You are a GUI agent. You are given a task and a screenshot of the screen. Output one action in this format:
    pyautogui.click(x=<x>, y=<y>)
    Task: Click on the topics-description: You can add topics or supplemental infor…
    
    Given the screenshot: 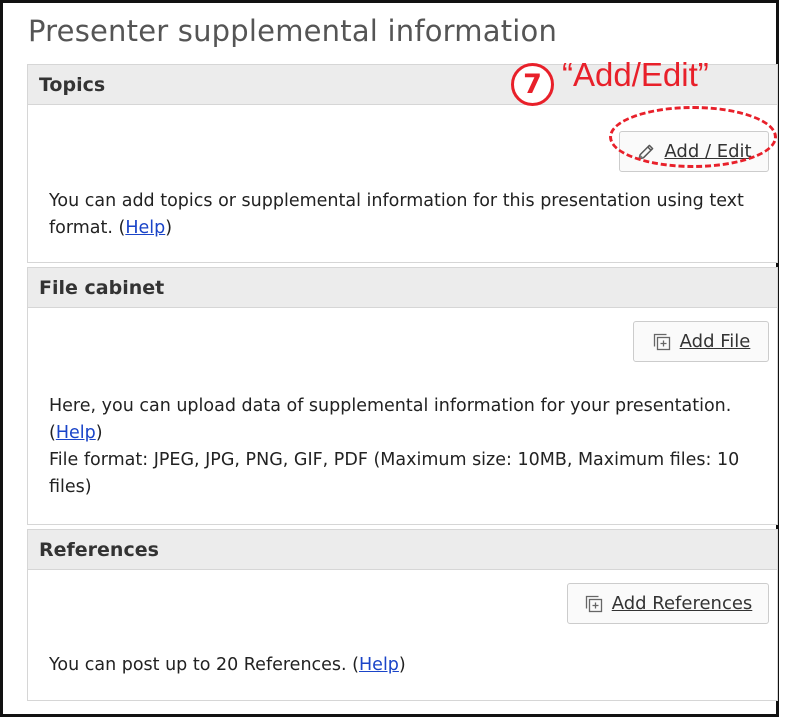 What is the action you would take?
    pyautogui.click(x=398, y=215)
    